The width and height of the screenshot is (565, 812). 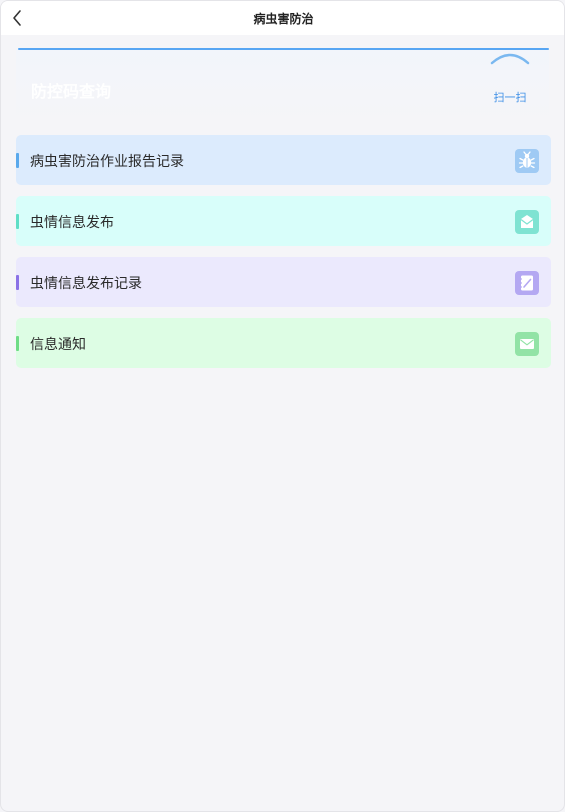 I want to click on top-bar: 病虫害防治, so click(x=282, y=18).